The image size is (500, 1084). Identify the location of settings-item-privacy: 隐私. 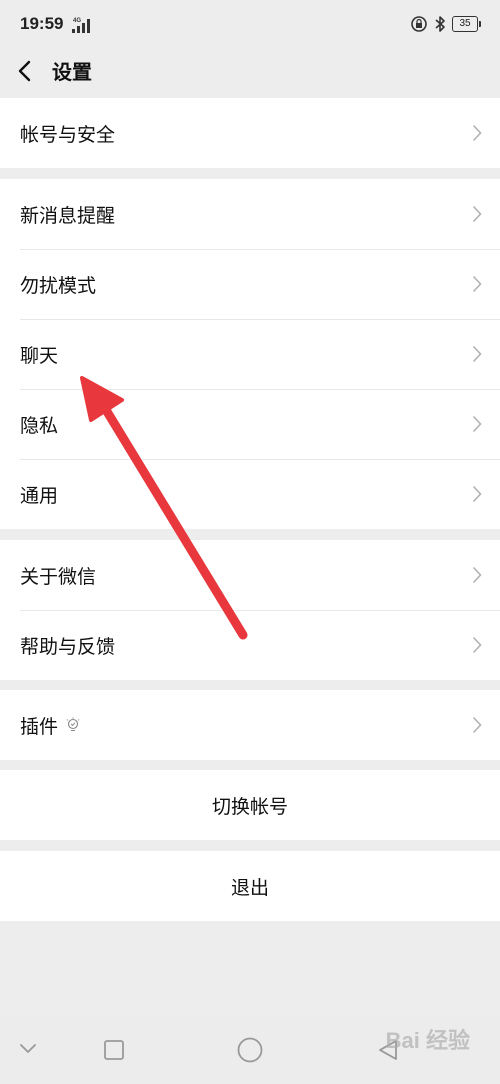
(250, 424).